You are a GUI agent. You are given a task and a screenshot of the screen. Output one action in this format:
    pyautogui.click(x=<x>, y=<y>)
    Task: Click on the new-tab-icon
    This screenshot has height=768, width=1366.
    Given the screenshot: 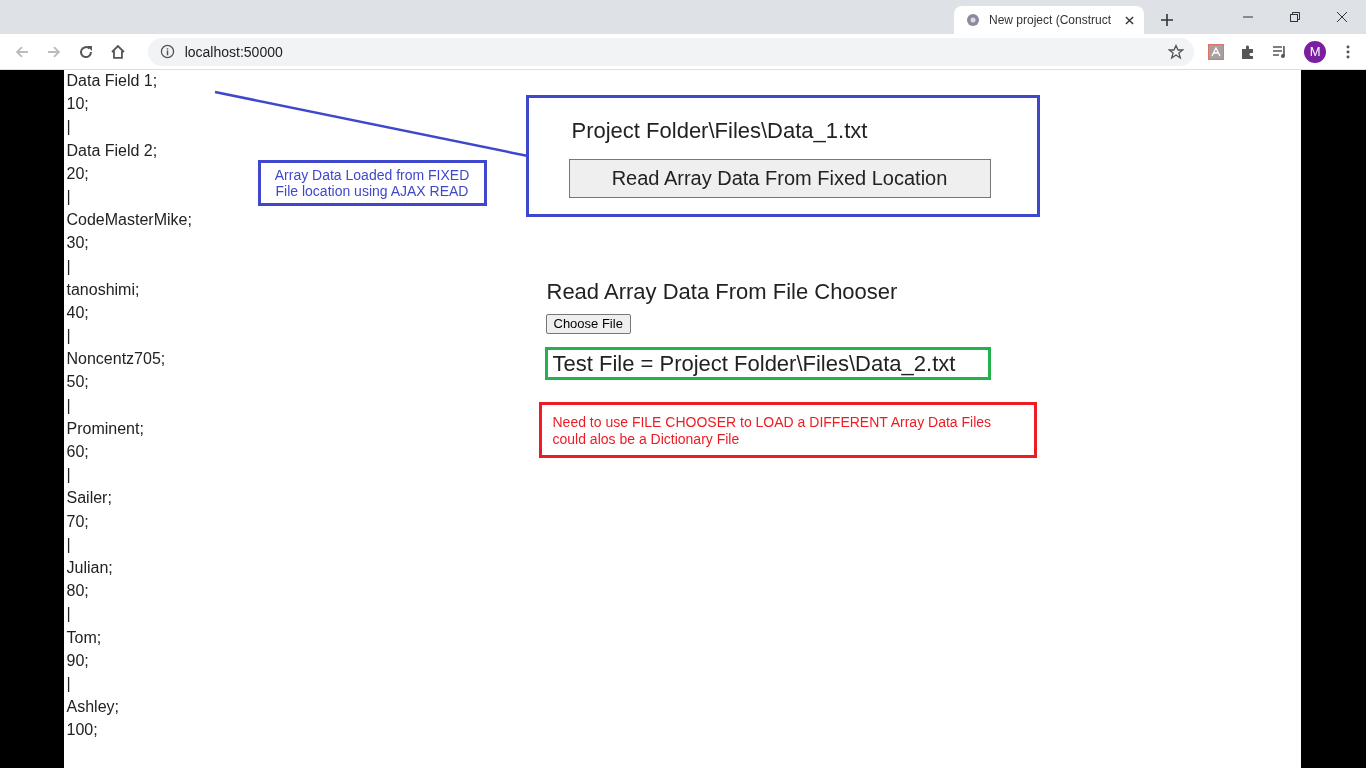 What is the action you would take?
    pyautogui.click(x=1167, y=20)
    